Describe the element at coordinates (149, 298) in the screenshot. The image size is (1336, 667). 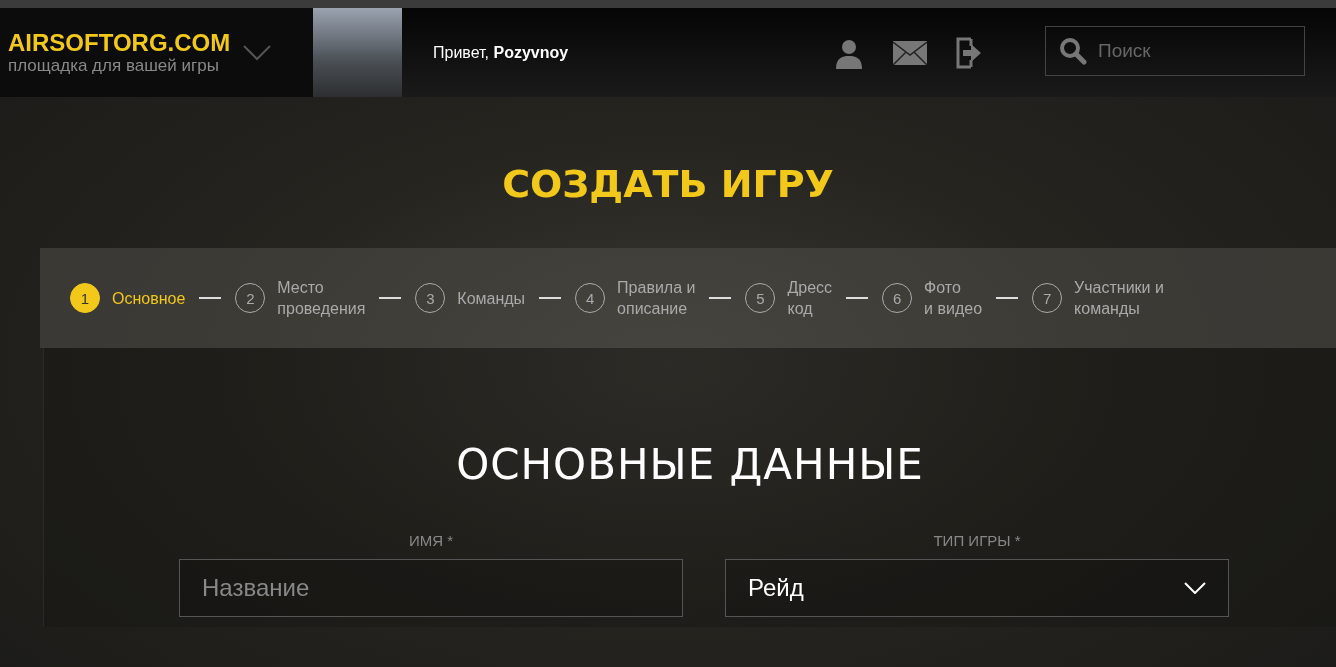
I see `step-label: Основное` at that location.